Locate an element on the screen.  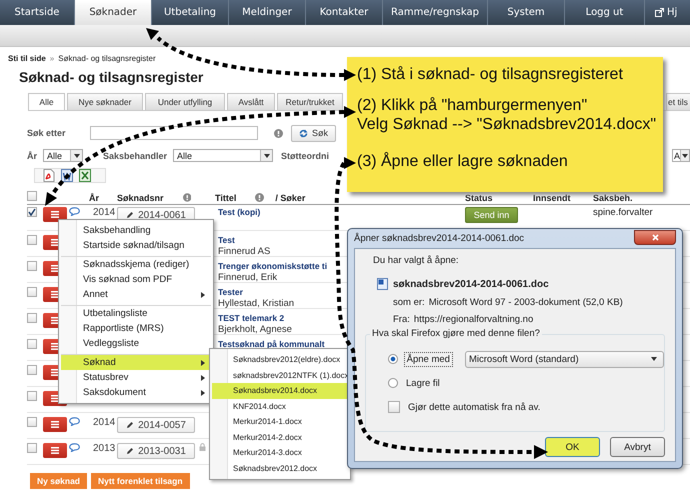
menu-item: Rapportliste (MRS) is located at coordinates (136, 328).